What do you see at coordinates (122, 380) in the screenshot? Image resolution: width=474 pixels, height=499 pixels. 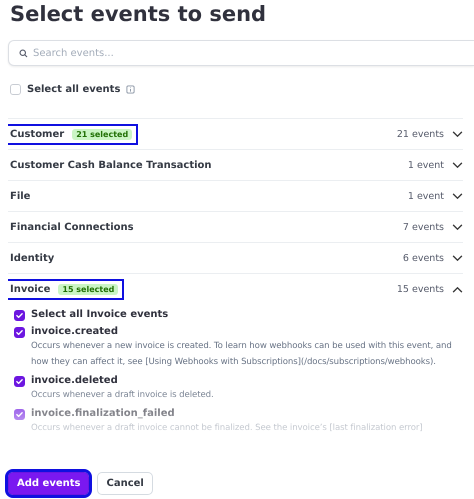 I see `event-name: invoice.deleted` at bounding box center [122, 380].